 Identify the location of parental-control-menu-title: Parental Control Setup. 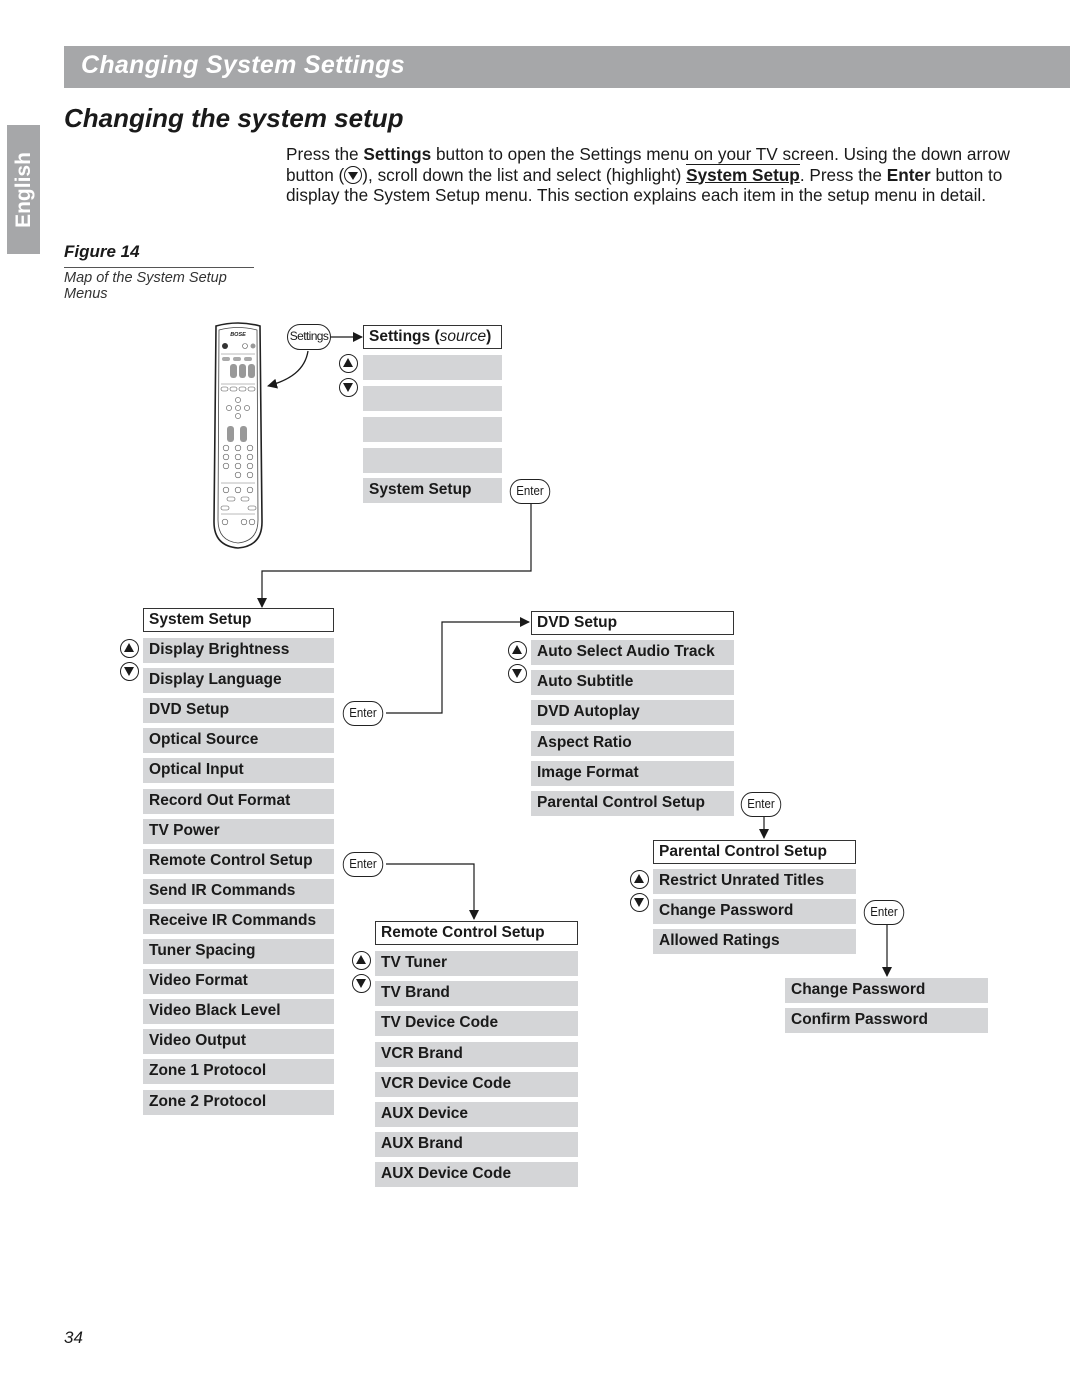
(754, 852).